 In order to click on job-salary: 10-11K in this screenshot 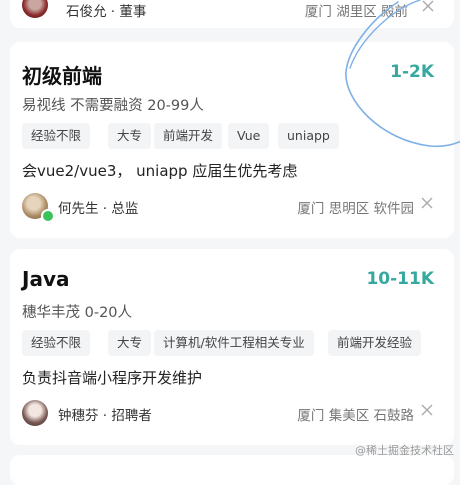, I will do `click(400, 279)`.